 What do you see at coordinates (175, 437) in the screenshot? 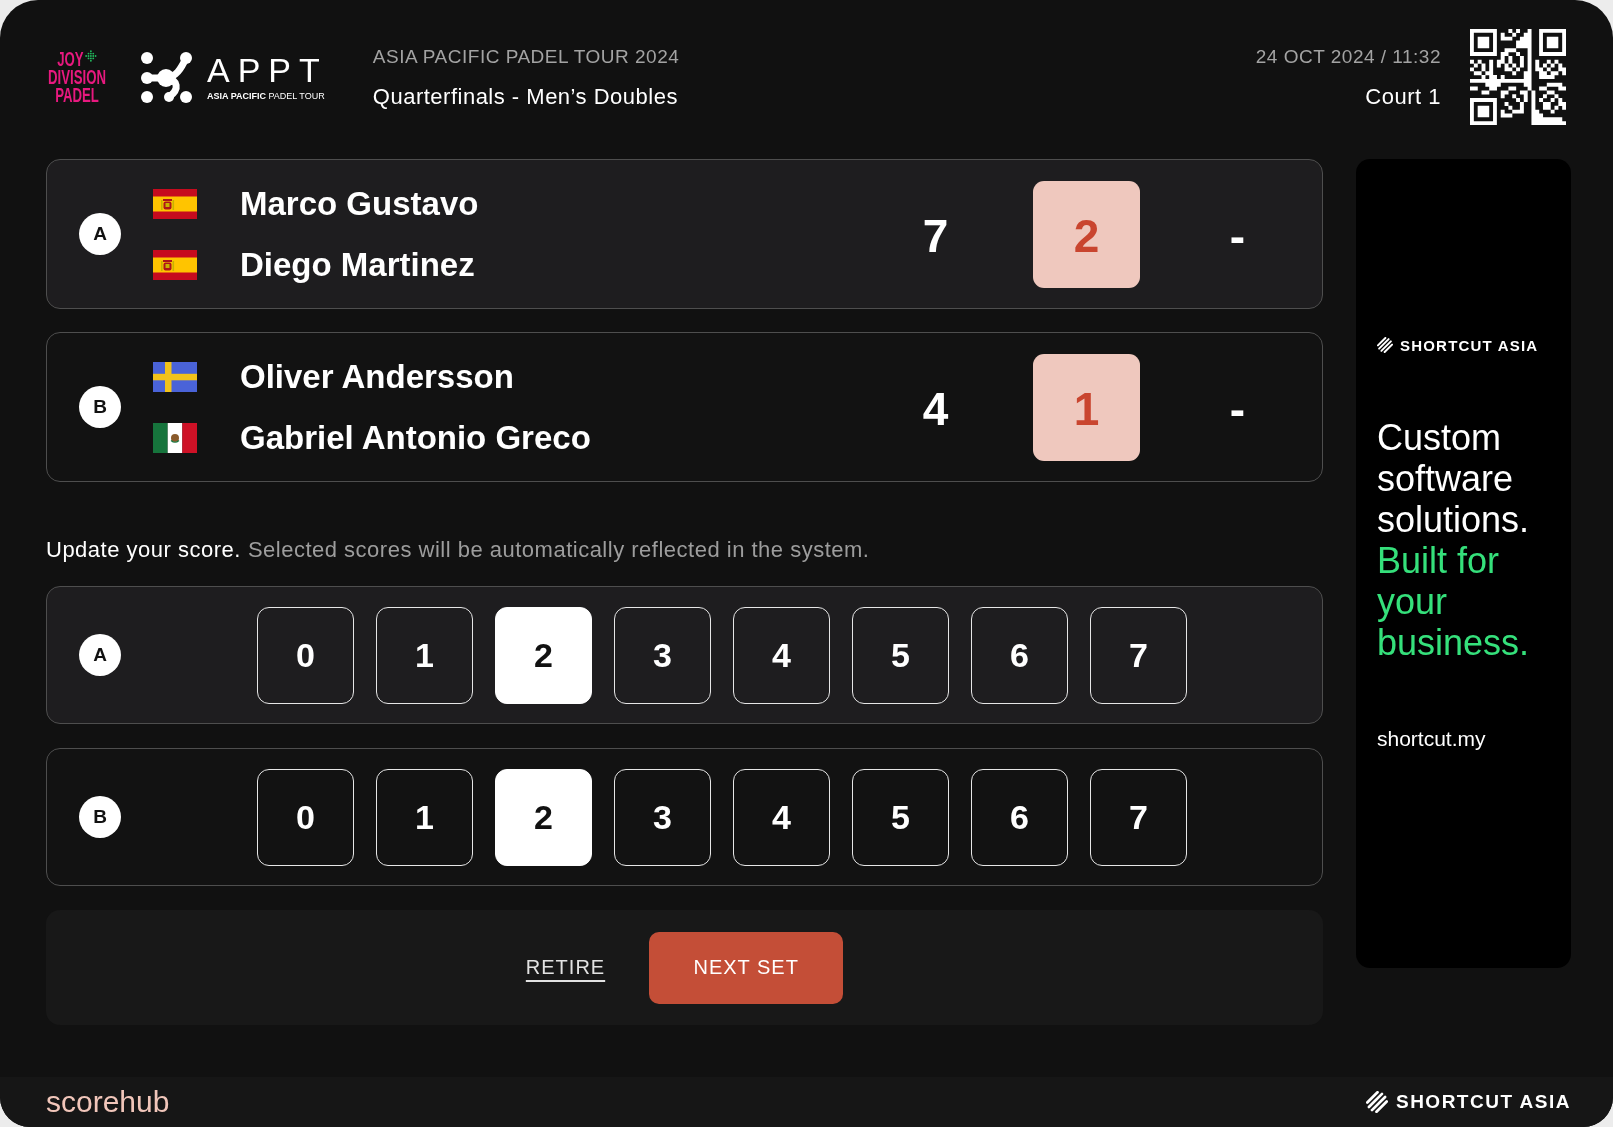
I see `mexico-flag-icon` at bounding box center [175, 437].